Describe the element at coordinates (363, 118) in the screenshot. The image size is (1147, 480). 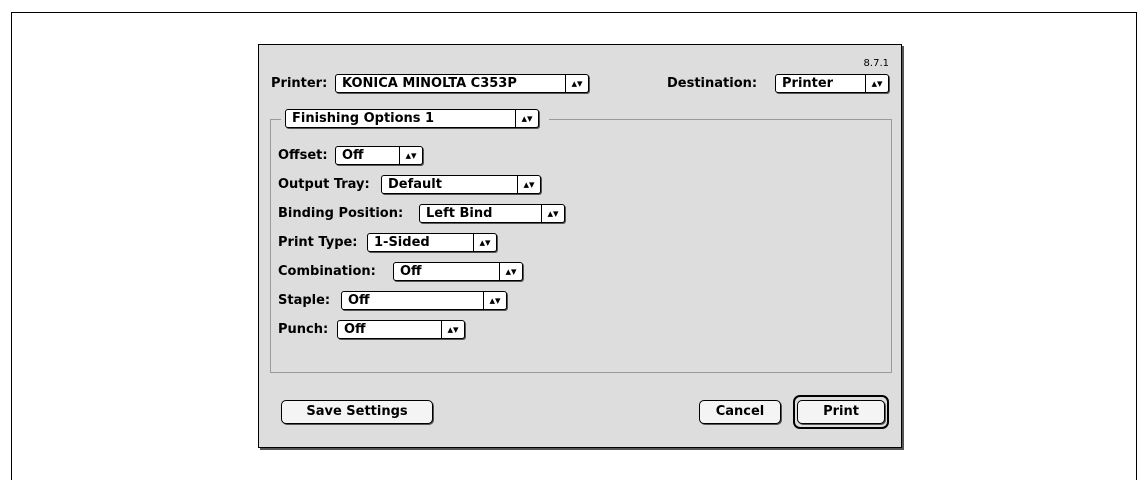
I see `panel-popup-value: Finishing Options 1` at that location.